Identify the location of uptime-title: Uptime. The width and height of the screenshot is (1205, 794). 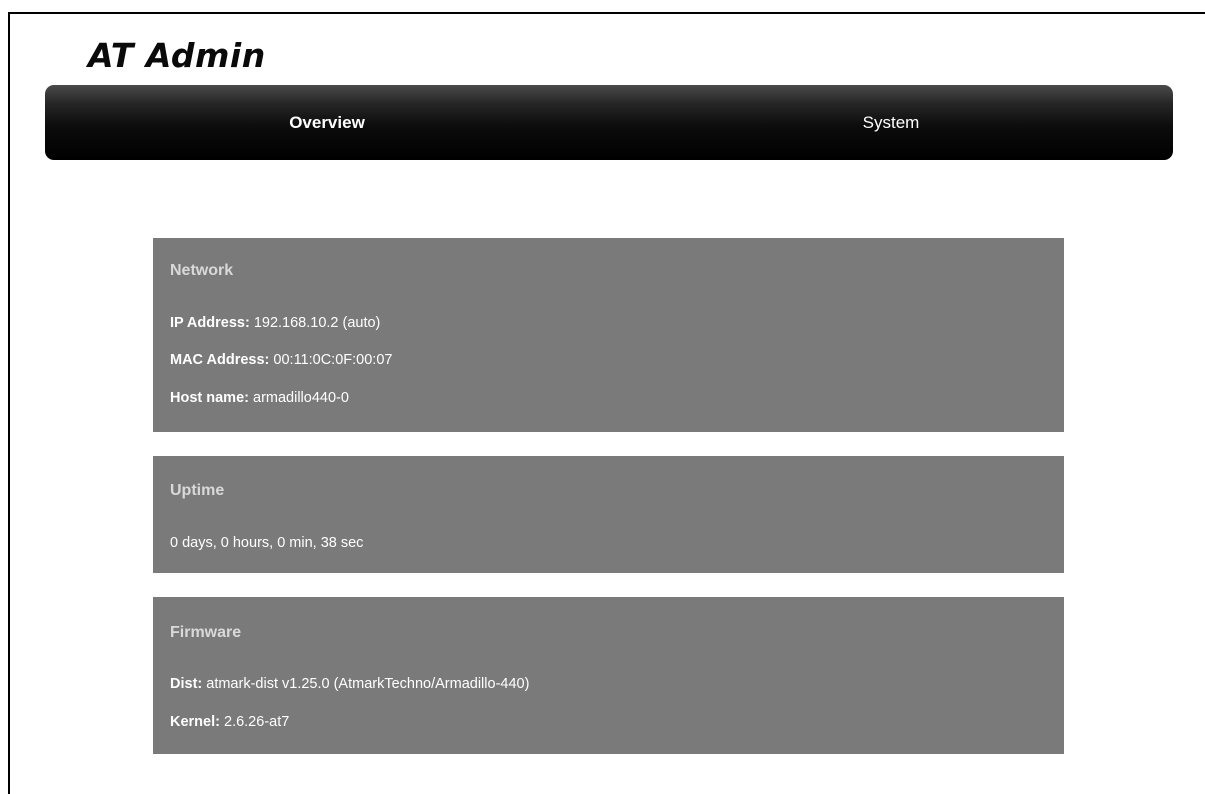
(197, 490).